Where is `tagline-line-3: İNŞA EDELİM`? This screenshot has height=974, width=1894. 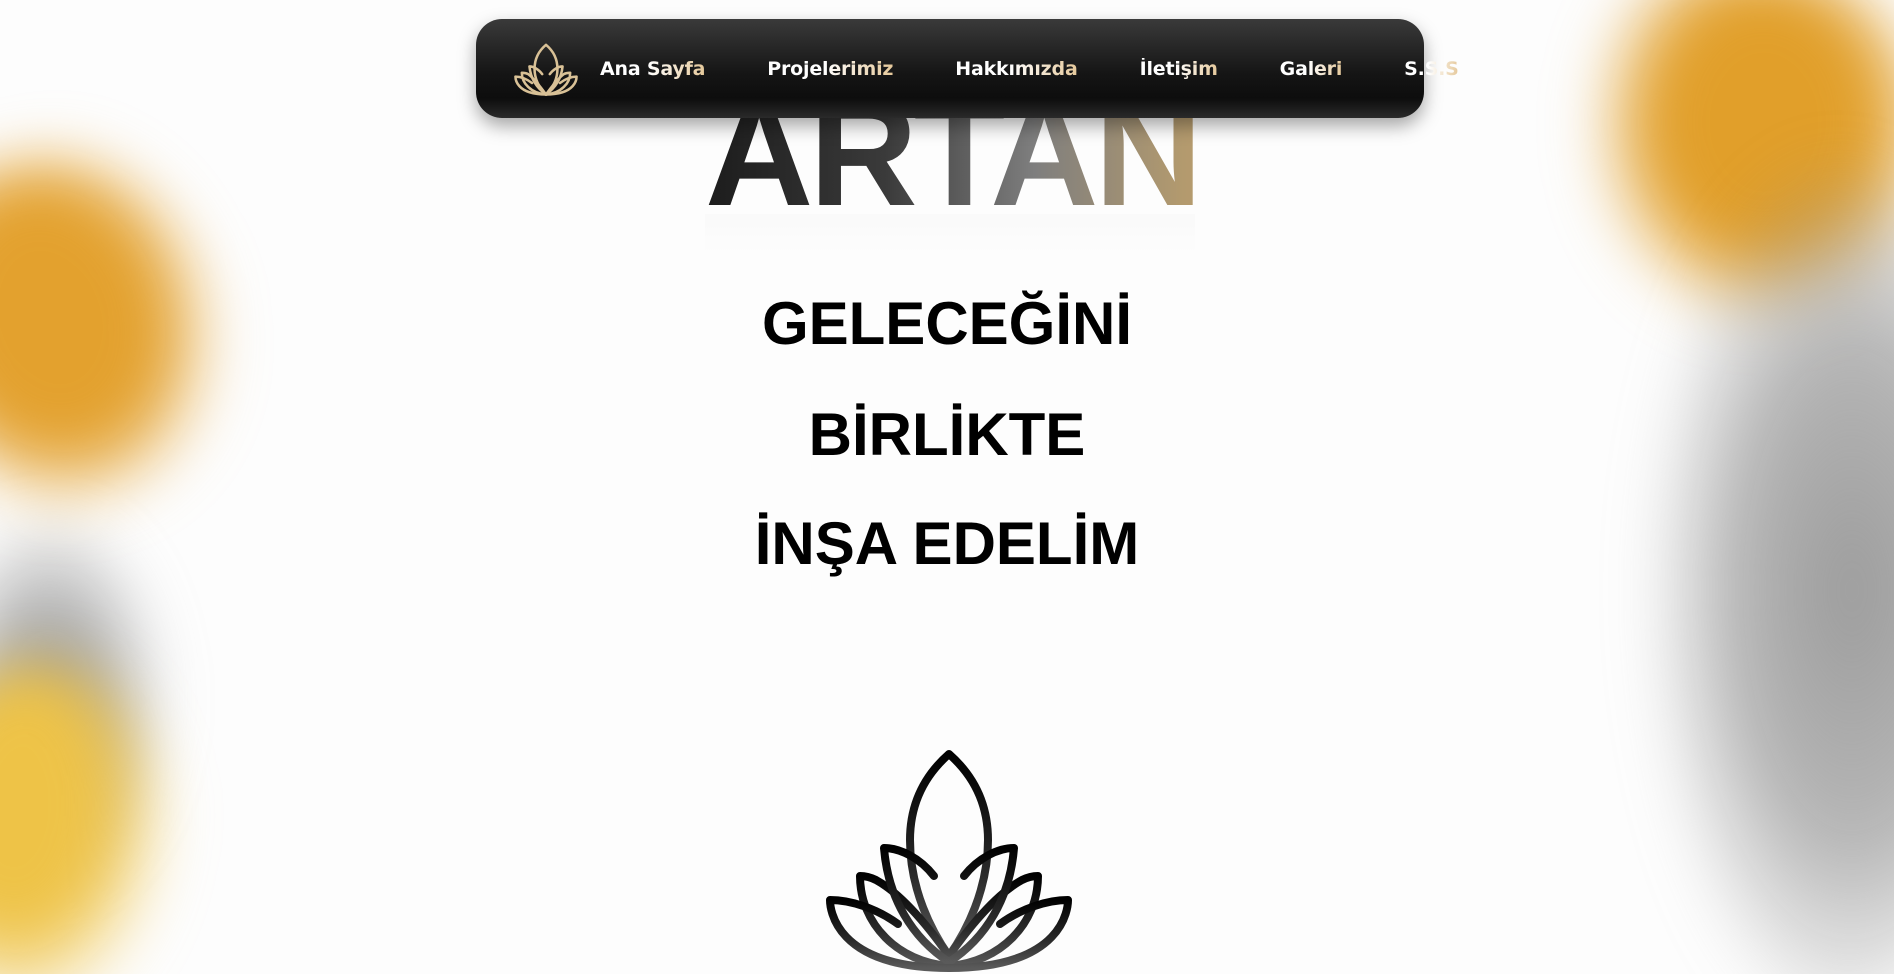
tagline-line-3: İNŞA EDELİM is located at coordinates (947, 543).